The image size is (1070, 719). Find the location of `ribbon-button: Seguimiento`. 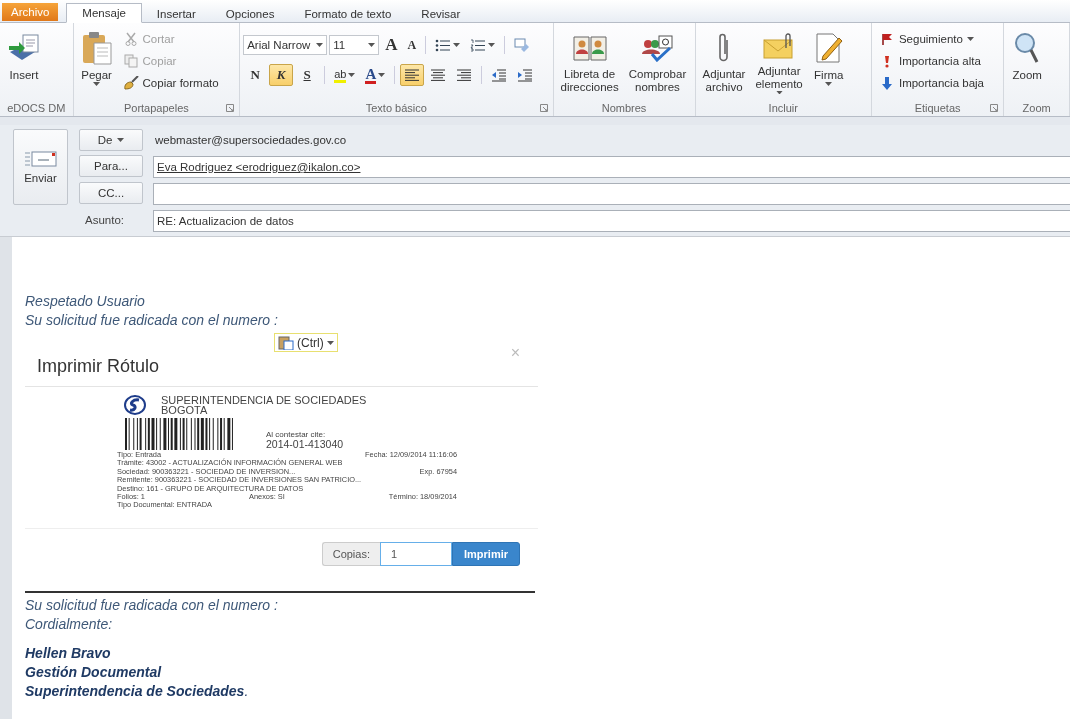

ribbon-button: Seguimiento is located at coordinates (931, 39).